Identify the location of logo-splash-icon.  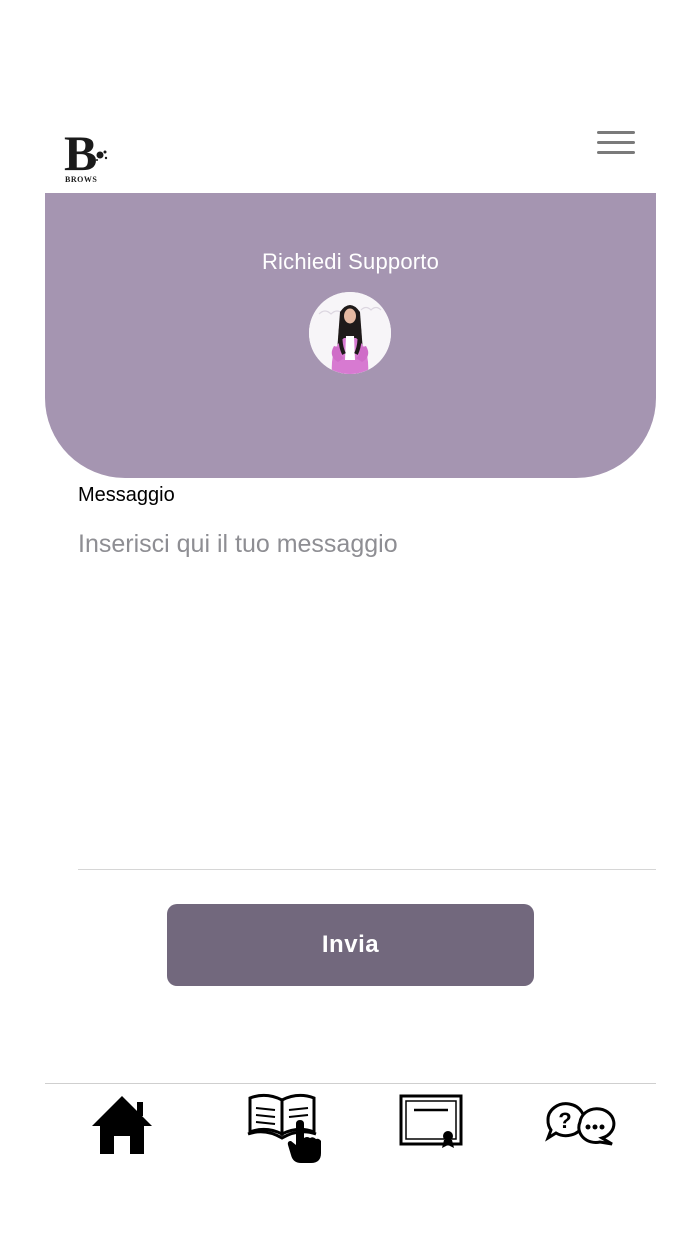
(102, 155).